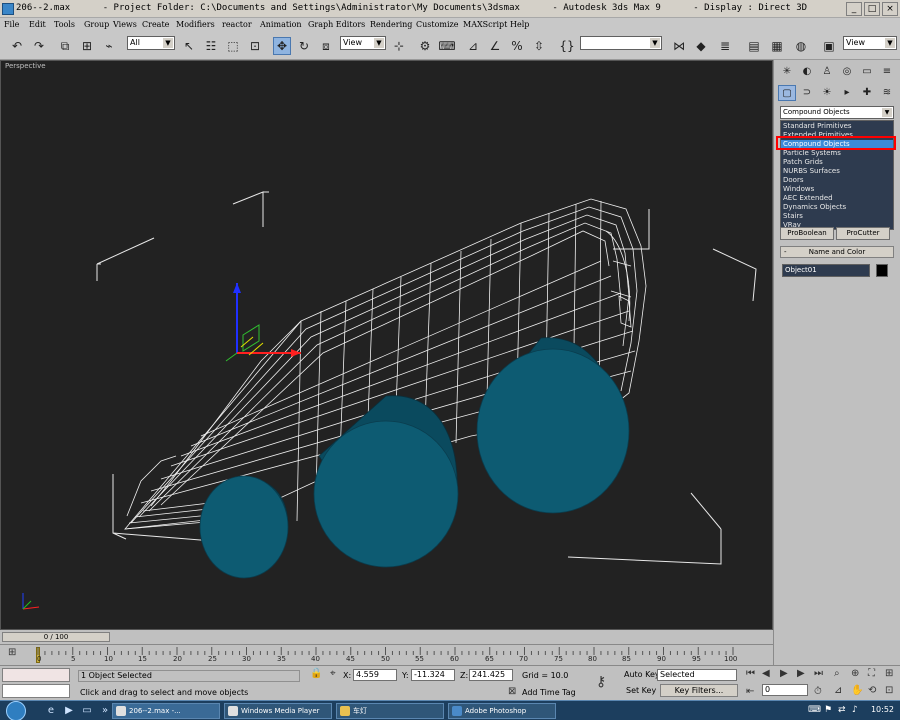 The height and width of the screenshot is (720, 900). I want to click on redo-icon: ↷, so click(39, 46).